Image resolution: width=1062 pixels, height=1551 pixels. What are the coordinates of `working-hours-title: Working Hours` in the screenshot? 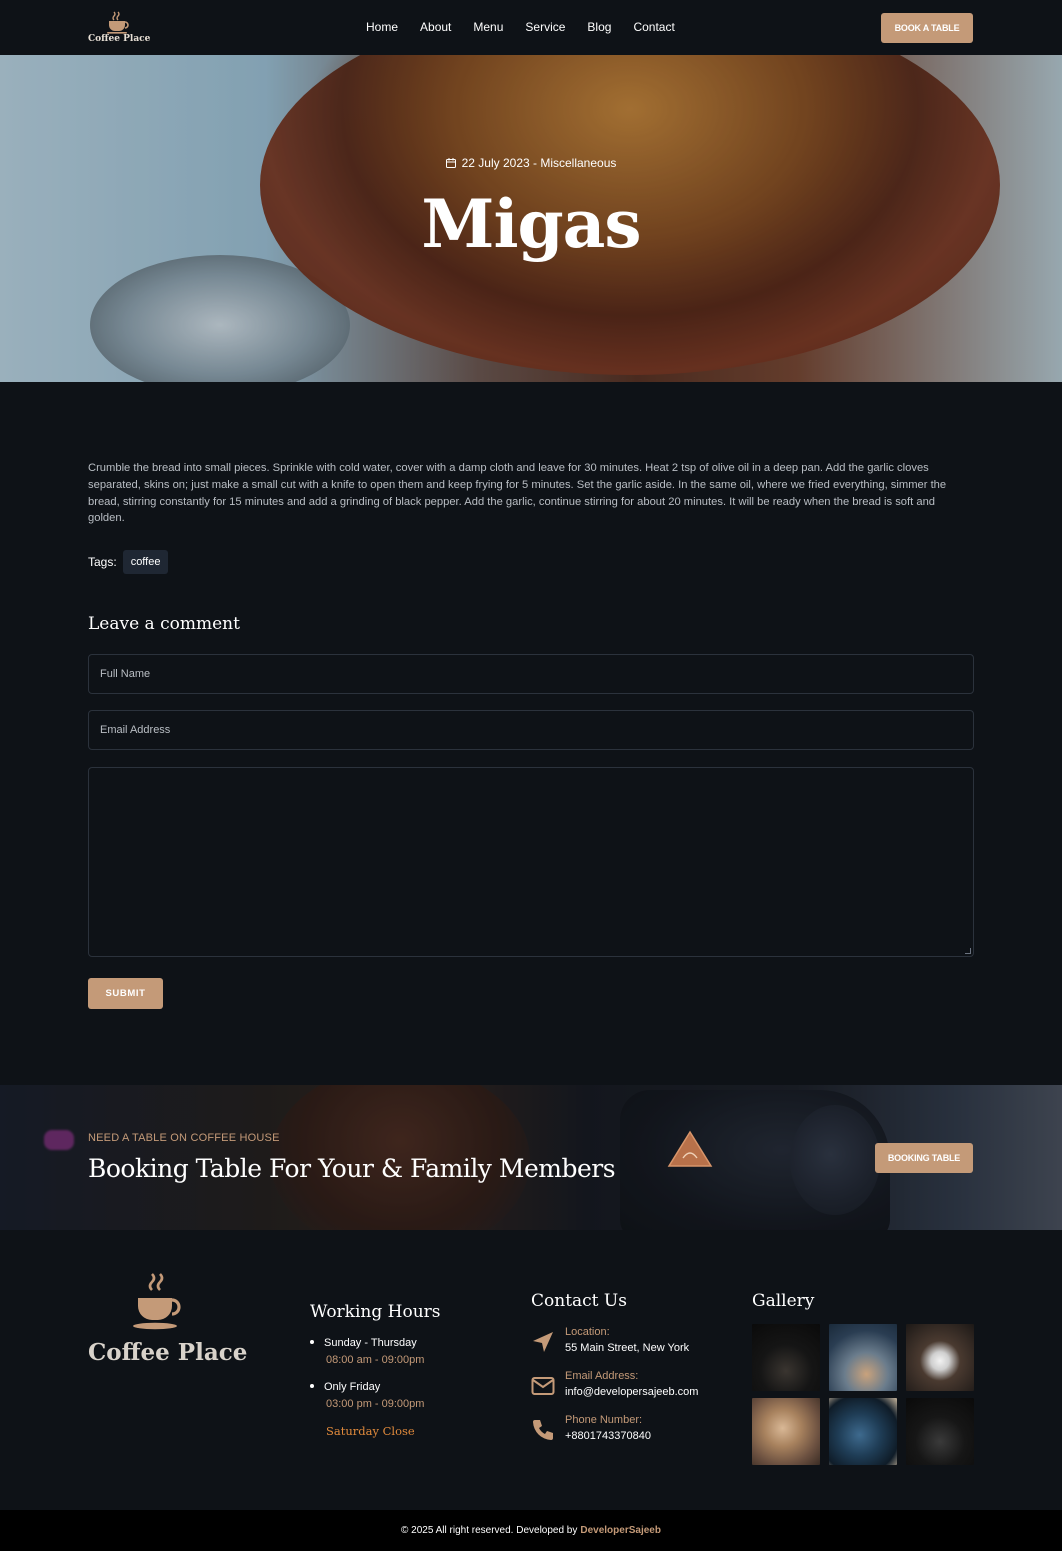 It's located at (375, 1312).